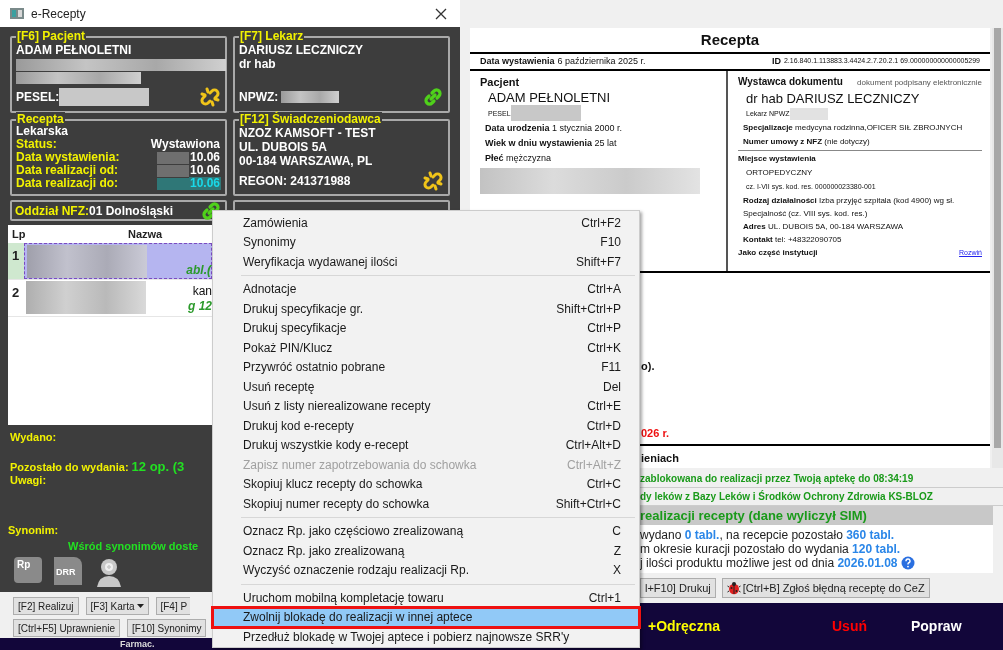 This screenshot has width=1003, height=650. Describe the element at coordinates (767, 535) in the screenshot. I see `calculation-text: wydano 0 tabl., na recepcie pozostało 360 tabl.` at that location.